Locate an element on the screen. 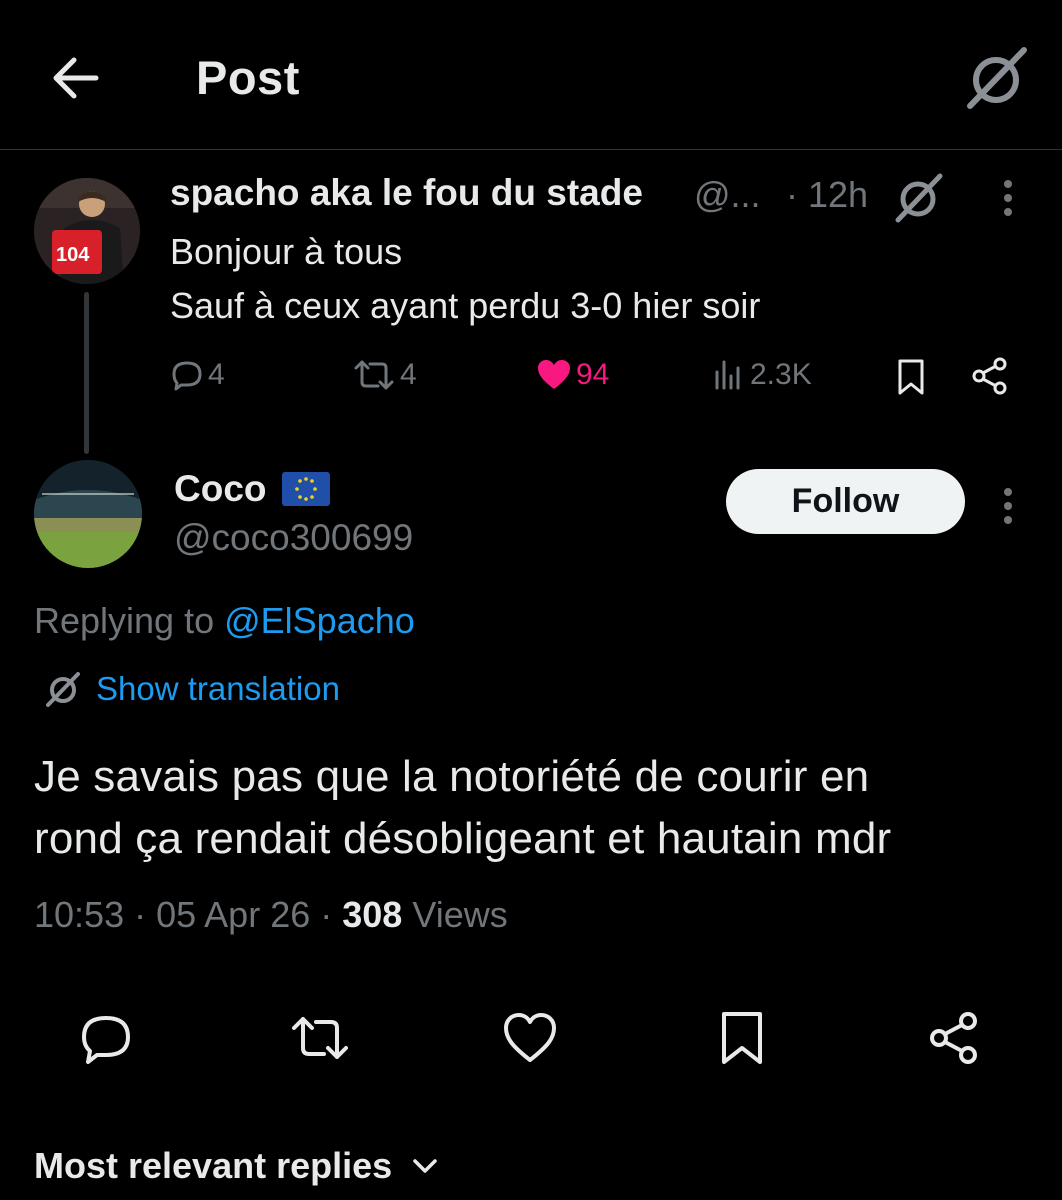  parent-grok-button is located at coordinates (918, 198).